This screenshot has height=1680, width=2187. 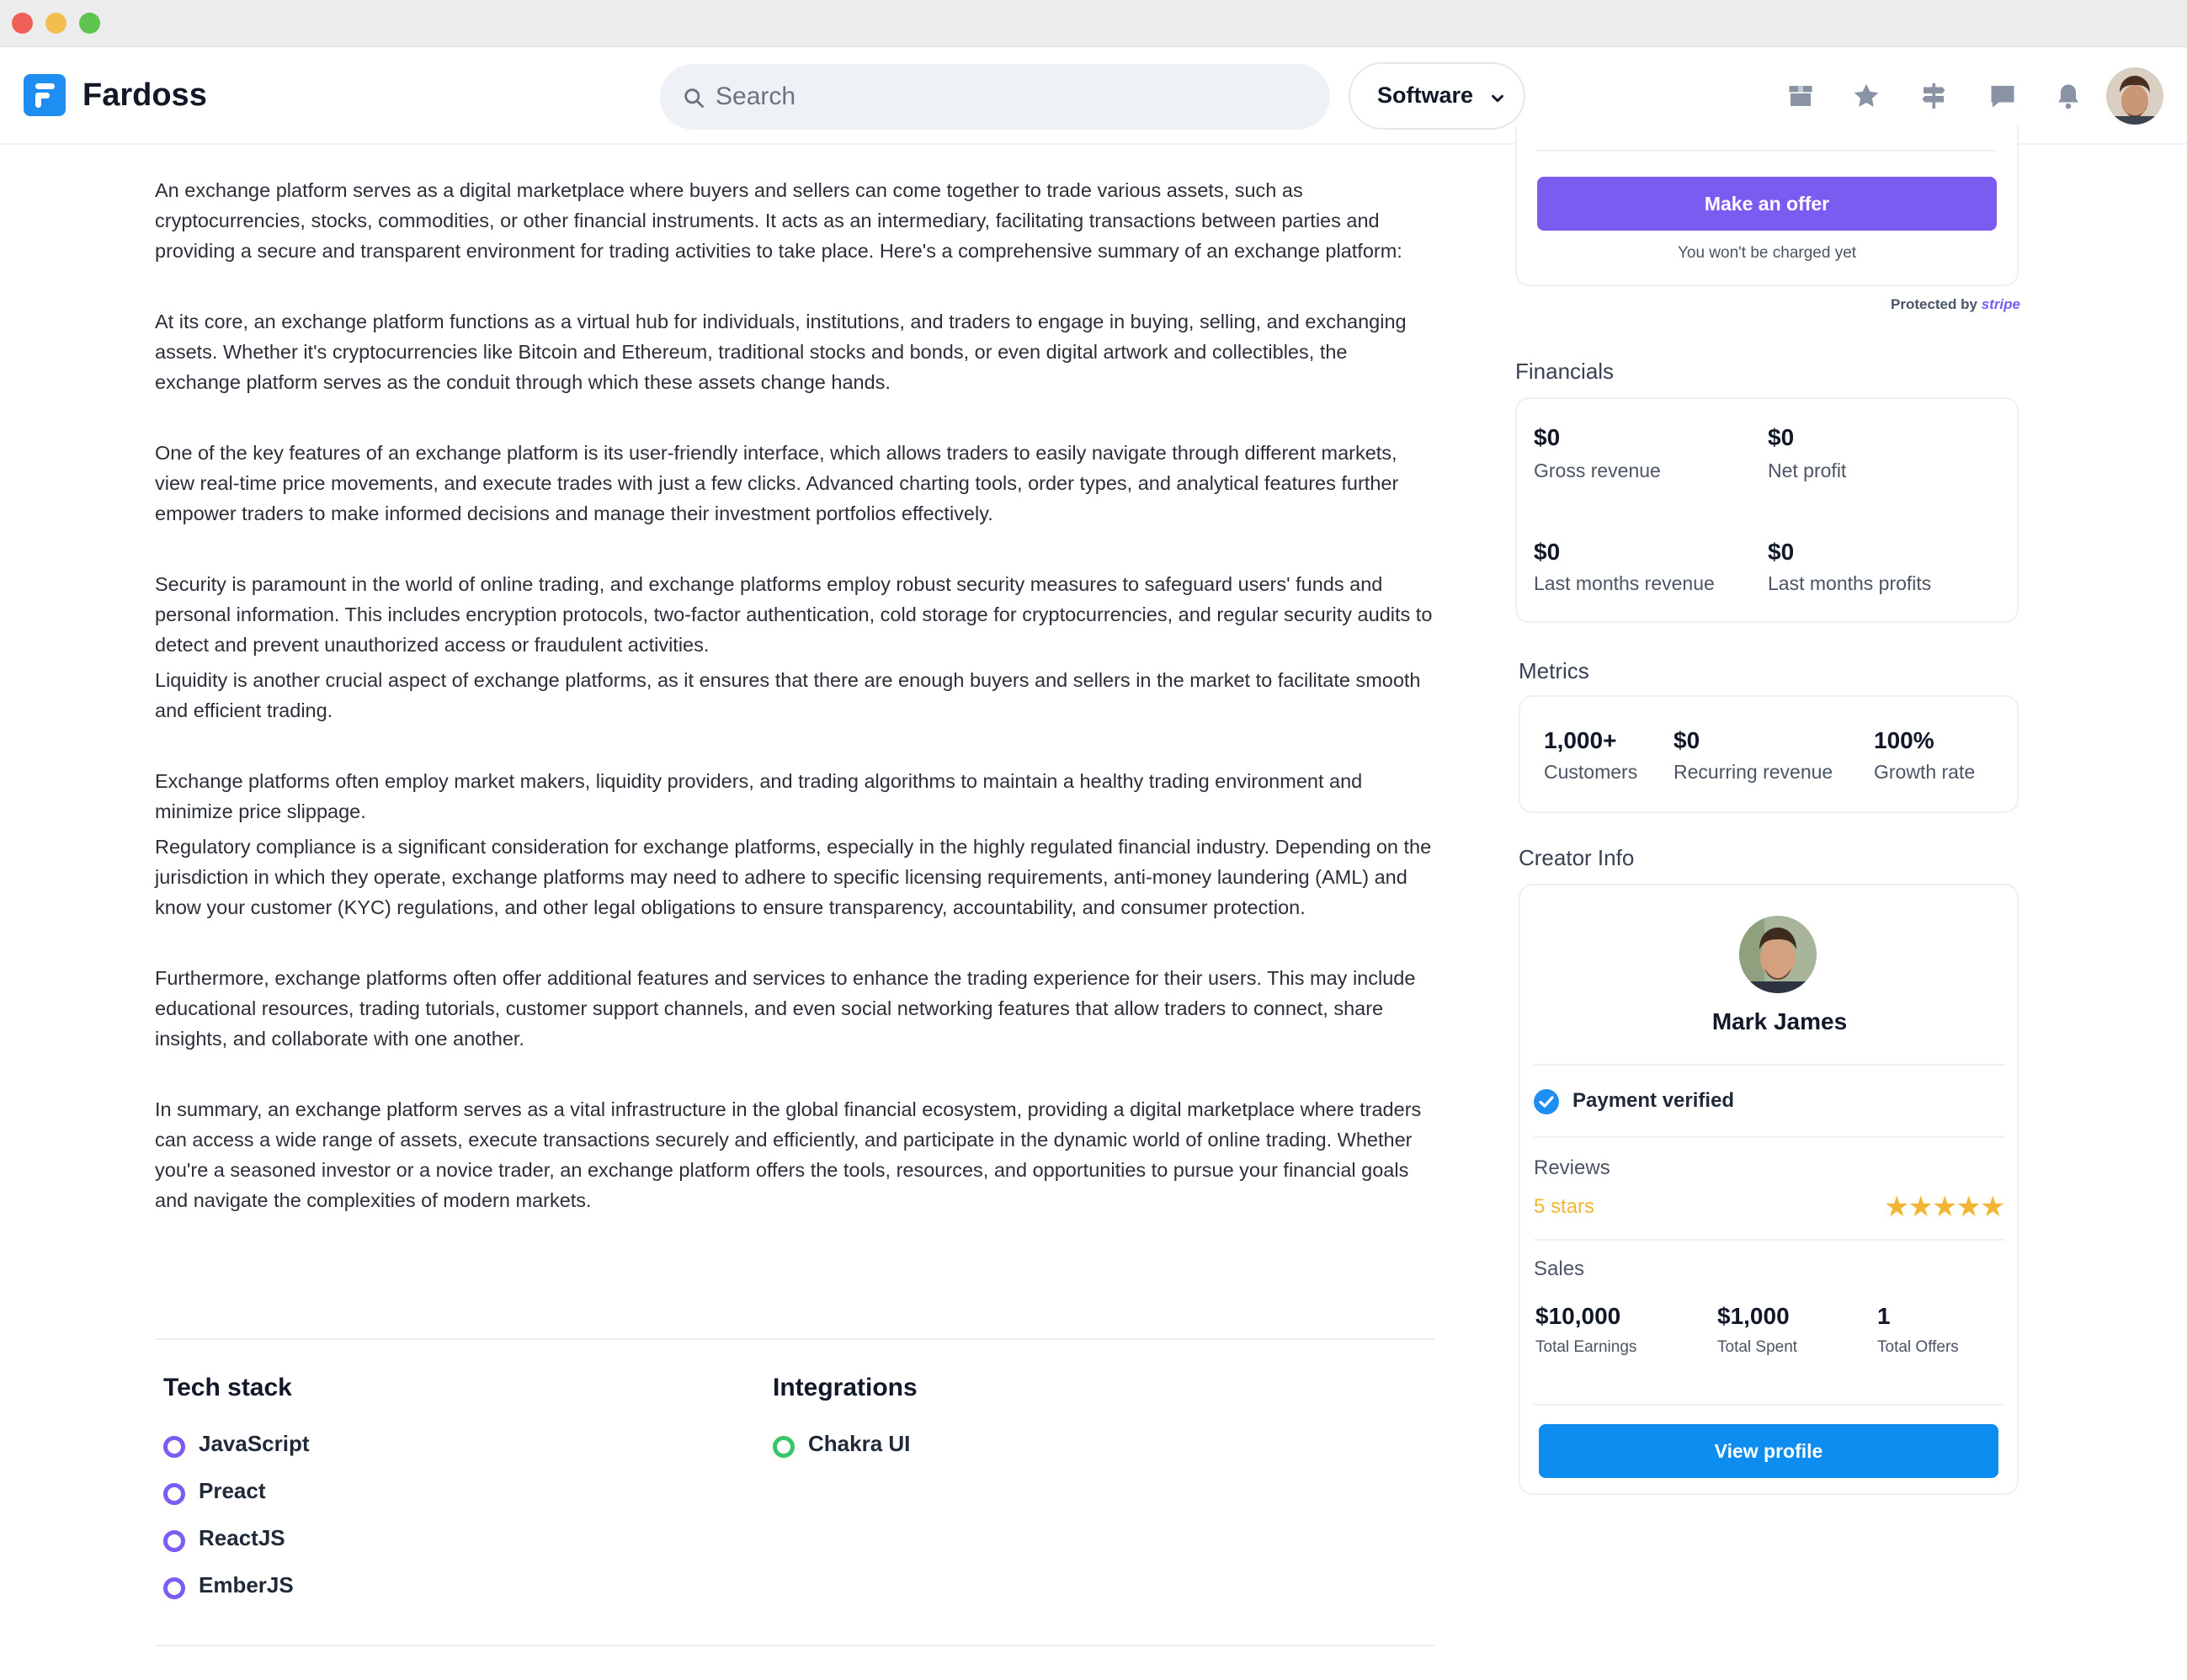 What do you see at coordinates (1597, 470) in the screenshot?
I see `gross-revenue-label: Gross revenue` at bounding box center [1597, 470].